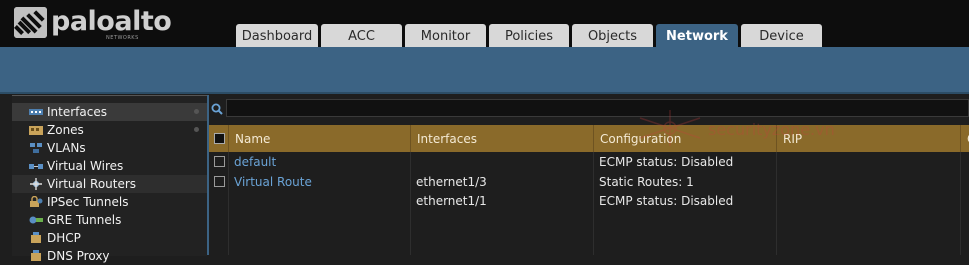 The width and height of the screenshot is (969, 265). What do you see at coordinates (964, 138) in the screenshot?
I see `column-header-partial: C` at bounding box center [964, 138].